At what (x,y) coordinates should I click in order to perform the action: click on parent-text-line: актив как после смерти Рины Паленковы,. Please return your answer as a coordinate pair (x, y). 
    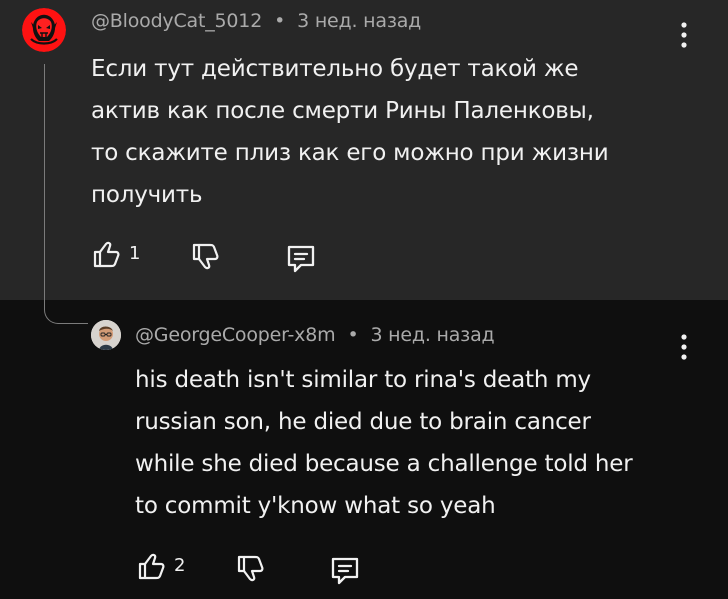
    Looking at the image, I should click on (342, 111).